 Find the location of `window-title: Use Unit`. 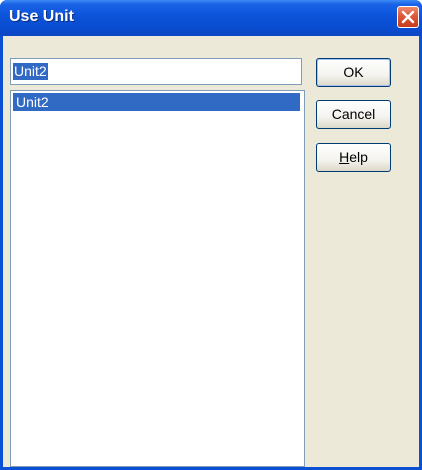

window-title: Use Unit is located at coordinates (41, 16).